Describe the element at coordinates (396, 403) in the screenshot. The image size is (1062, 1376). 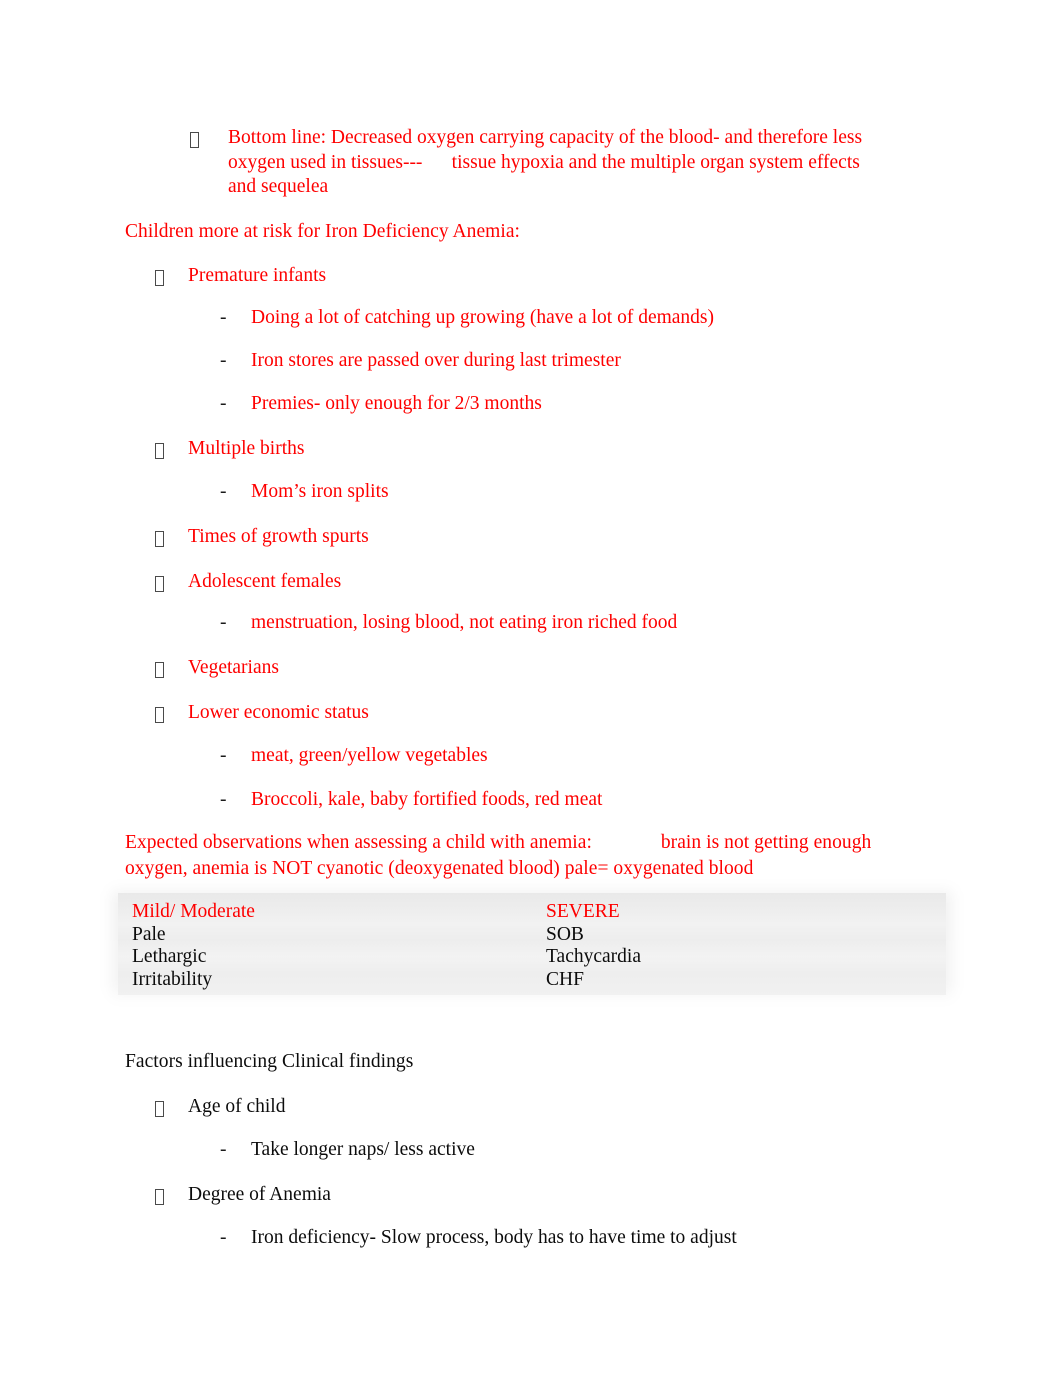
I see `sub-bullet-text: Premies- only enough for 2/3 months` at that location.